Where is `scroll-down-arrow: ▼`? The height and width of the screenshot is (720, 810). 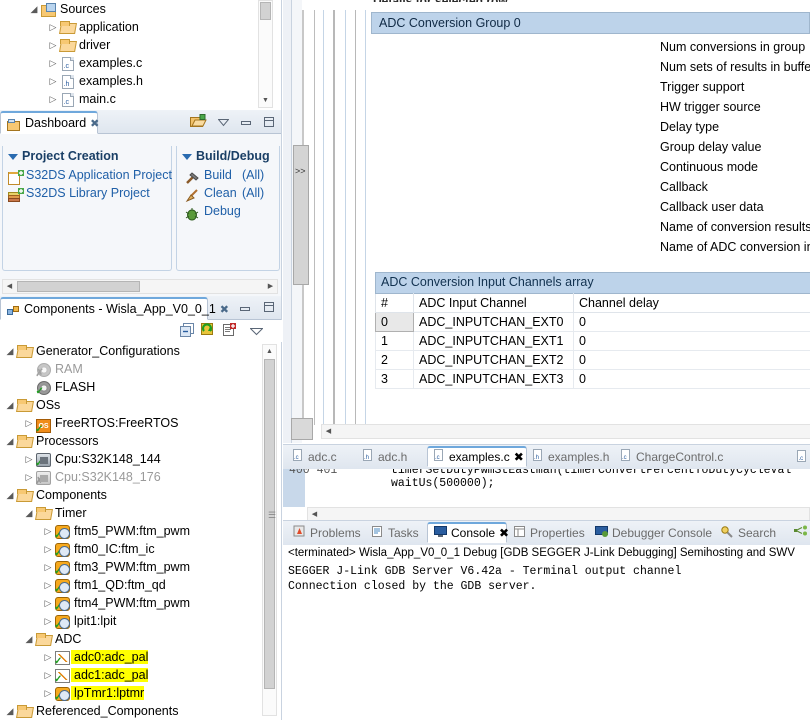 scroll-down-arrow: ▼ is located at coordinates (265, 100).